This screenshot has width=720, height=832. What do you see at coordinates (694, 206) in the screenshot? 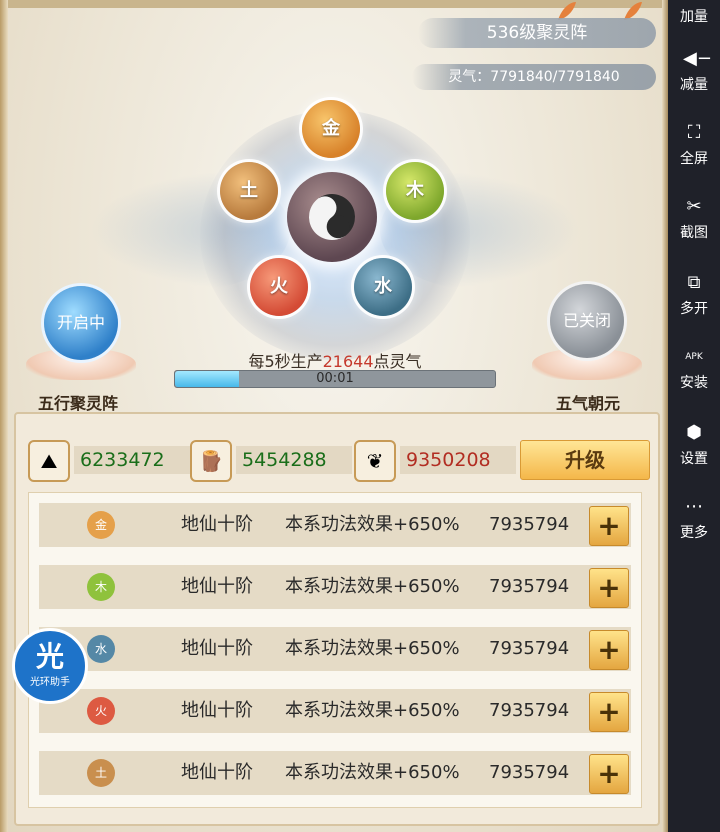
I see `scissors-icon: ✂` at bounding box center [694, 206].